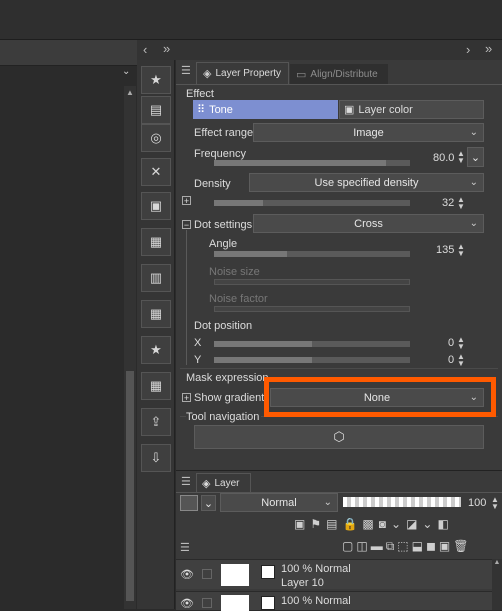 Image resolution: width=502 pixels, height=611 pixels. Describe the element at coordinates (377, 397) in the screenshot. I see `show-gradient-dropdown: None ⌄` at that location.